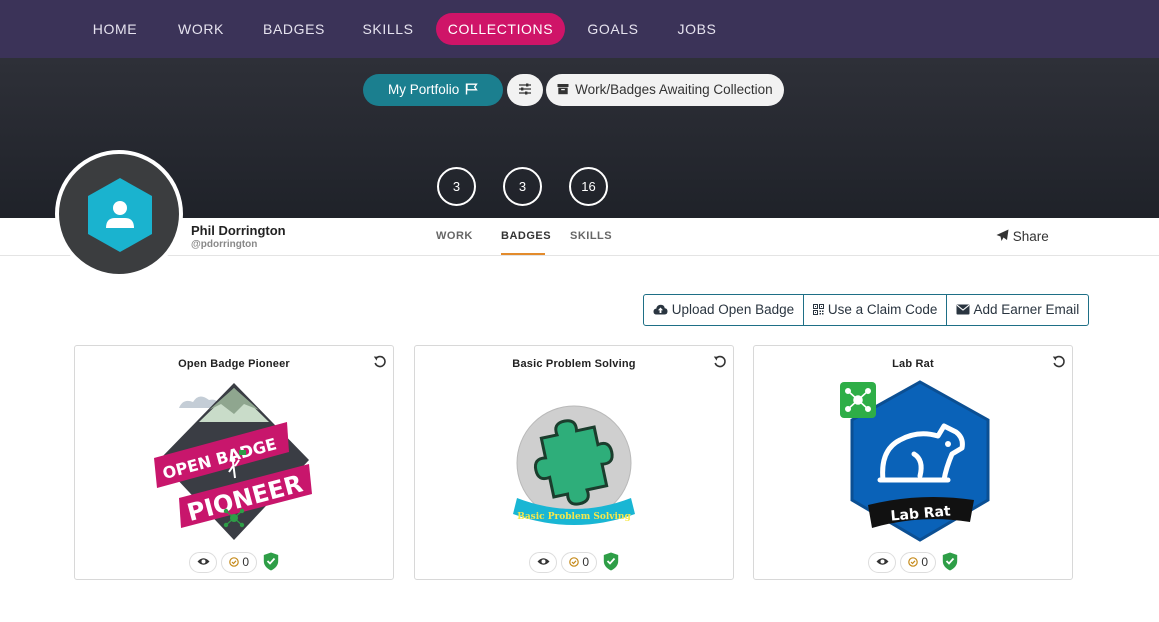 The width and height of the screenshot is (1159, 622). I want to click on user-handle: @pdorrington, so click(224, 244).